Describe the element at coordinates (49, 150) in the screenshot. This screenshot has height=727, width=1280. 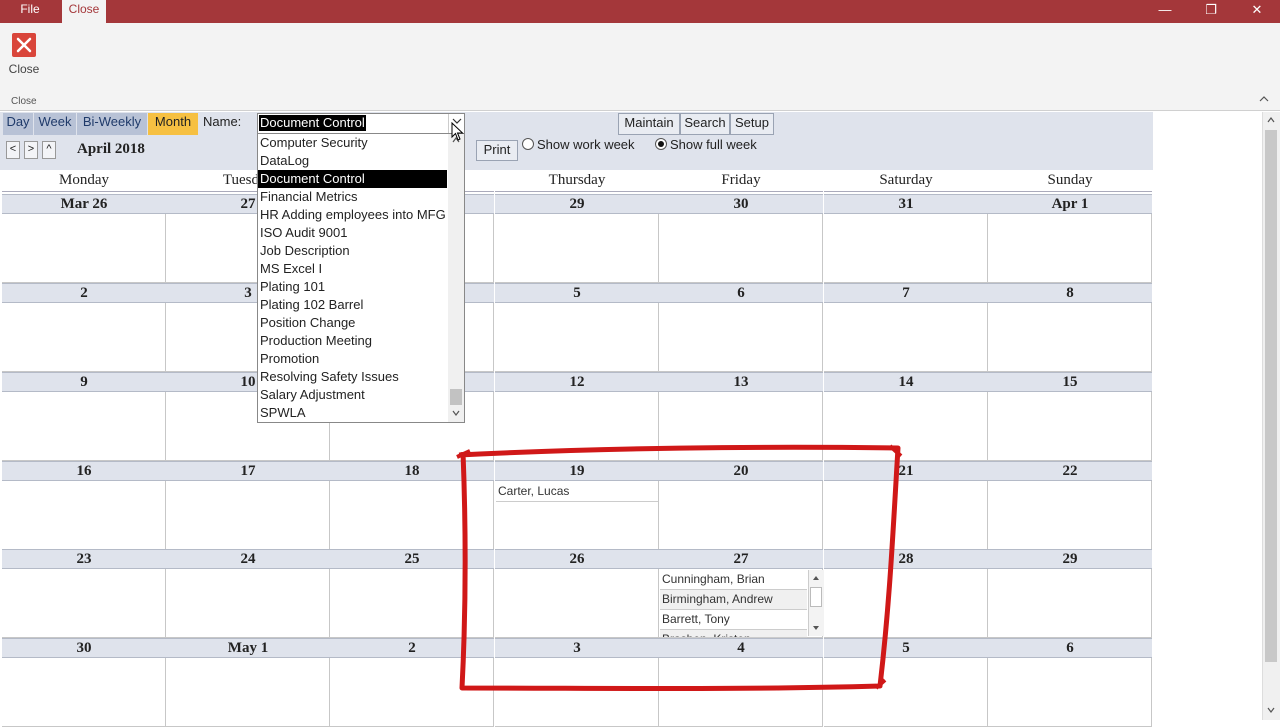
I see `up-button: ^` at that location.